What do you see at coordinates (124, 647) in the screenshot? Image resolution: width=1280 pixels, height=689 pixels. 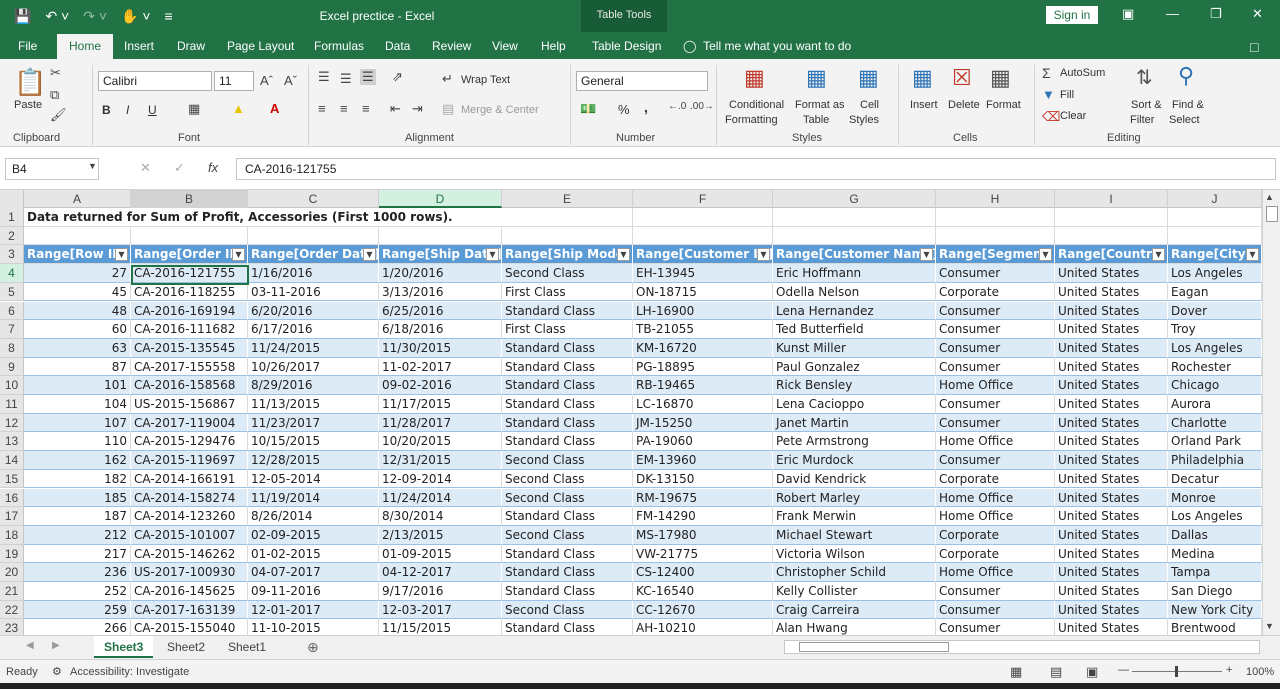 I see `sheet-tab-sheet3: Sheet3` at bounding box center [124, 647].